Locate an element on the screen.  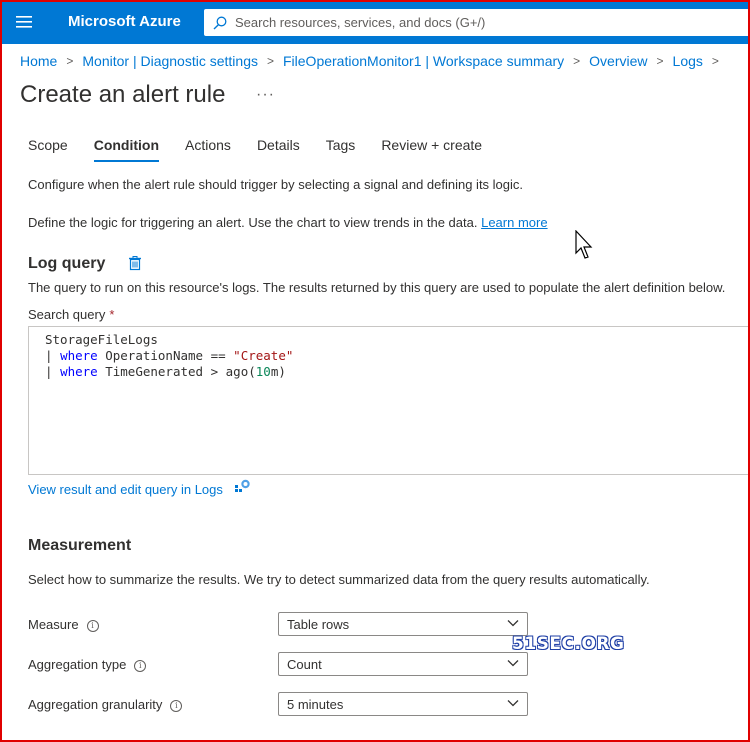
tab-review-create: Review + create is located at coordinates (431, 148).